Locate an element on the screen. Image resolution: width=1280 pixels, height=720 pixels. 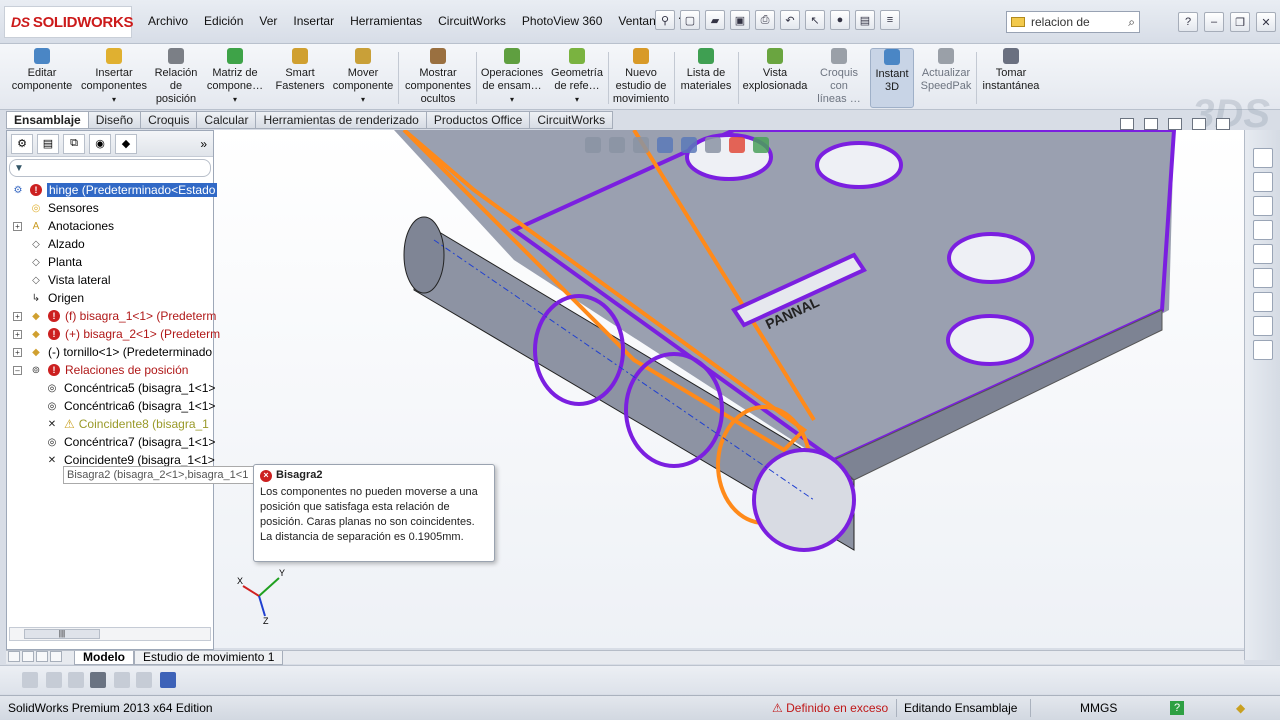
tree-item: ◇ Alzado is located at coordinates (57, 244).